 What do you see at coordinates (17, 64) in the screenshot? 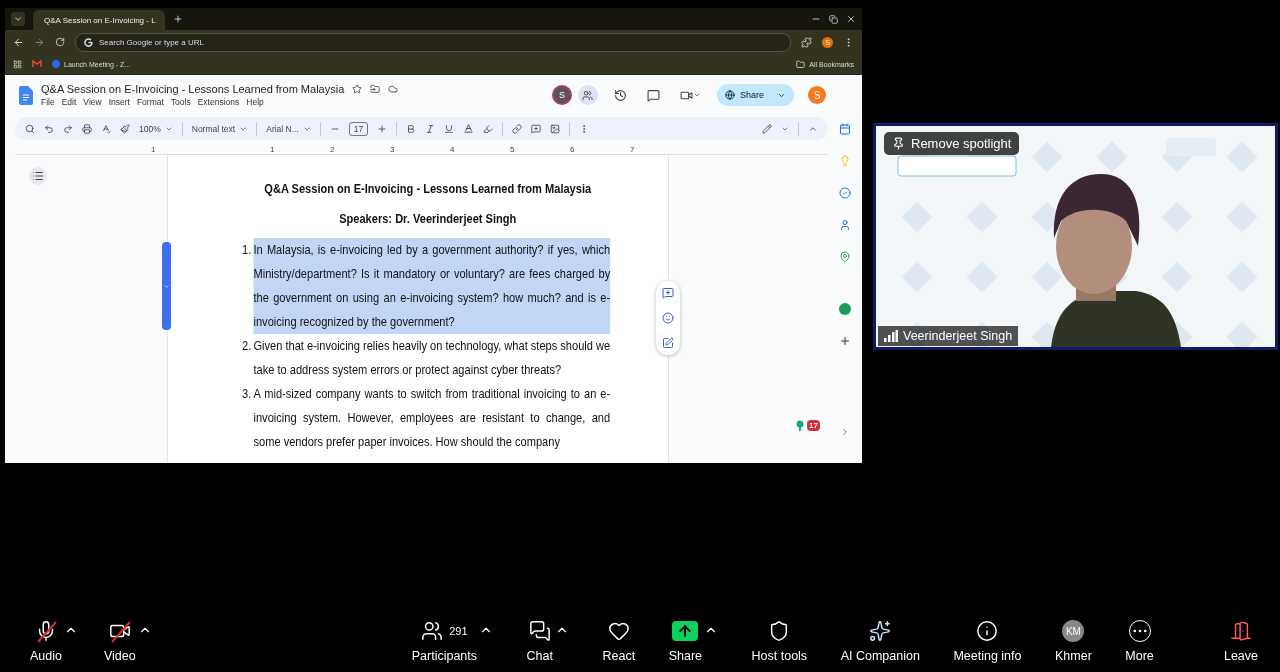
I see `apps-icon` at bounding box center [17, 64].